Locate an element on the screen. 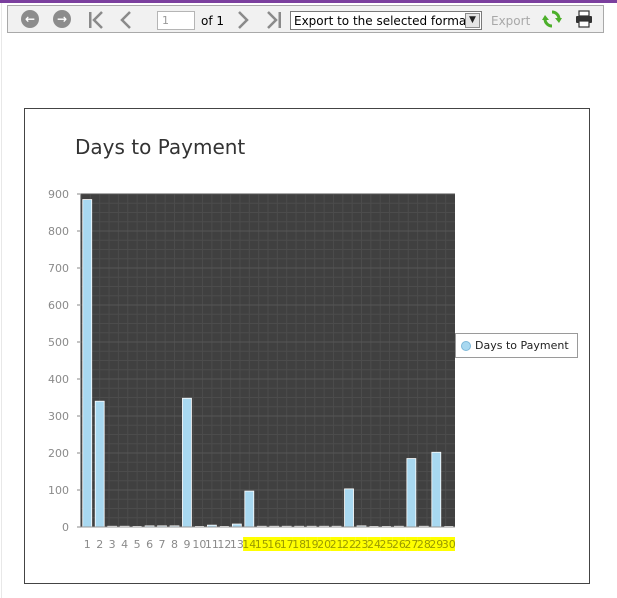  y-tick-label: 0 is located at coordinates (65, 527).